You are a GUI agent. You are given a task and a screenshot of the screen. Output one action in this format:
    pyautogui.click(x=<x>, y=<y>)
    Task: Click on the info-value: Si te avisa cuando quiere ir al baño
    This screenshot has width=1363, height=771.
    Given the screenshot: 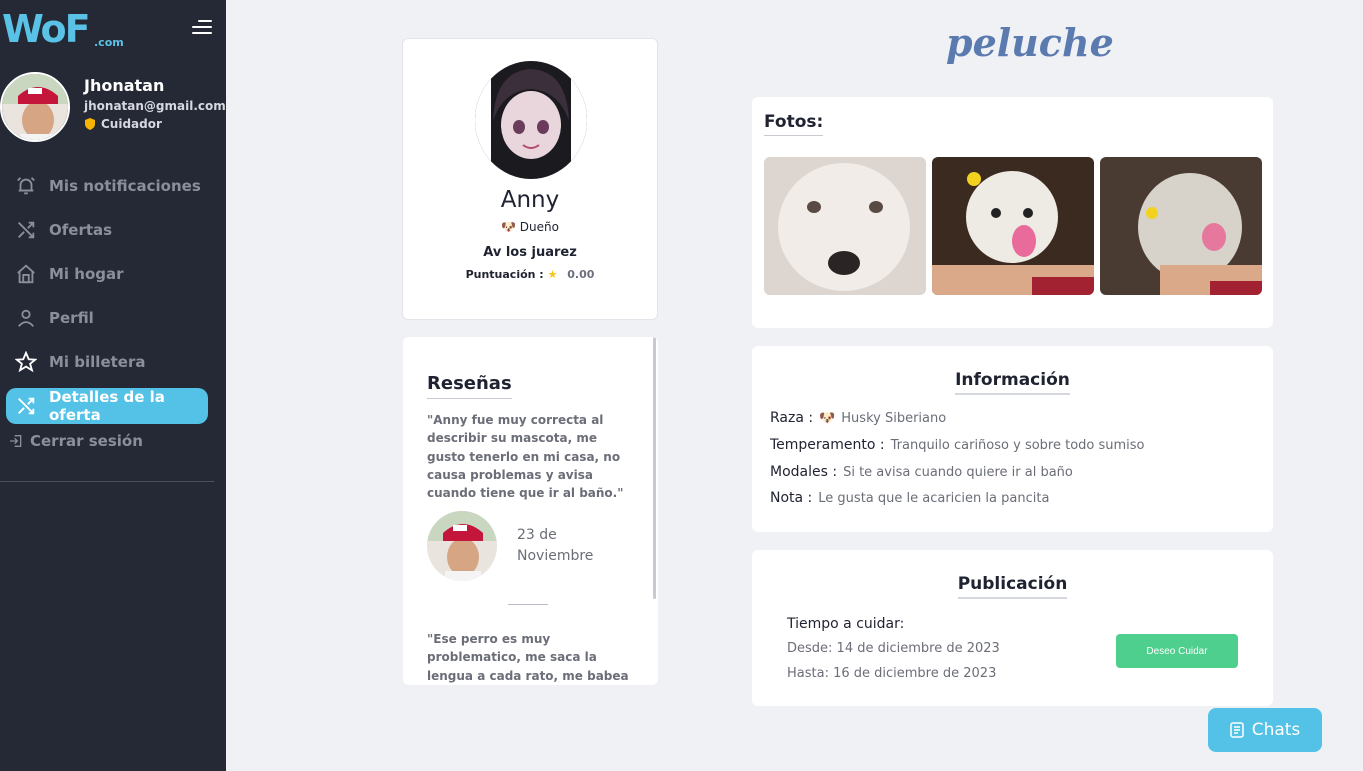 What is the action you would take?
    pyautogui.click(x=958, y=472)
    